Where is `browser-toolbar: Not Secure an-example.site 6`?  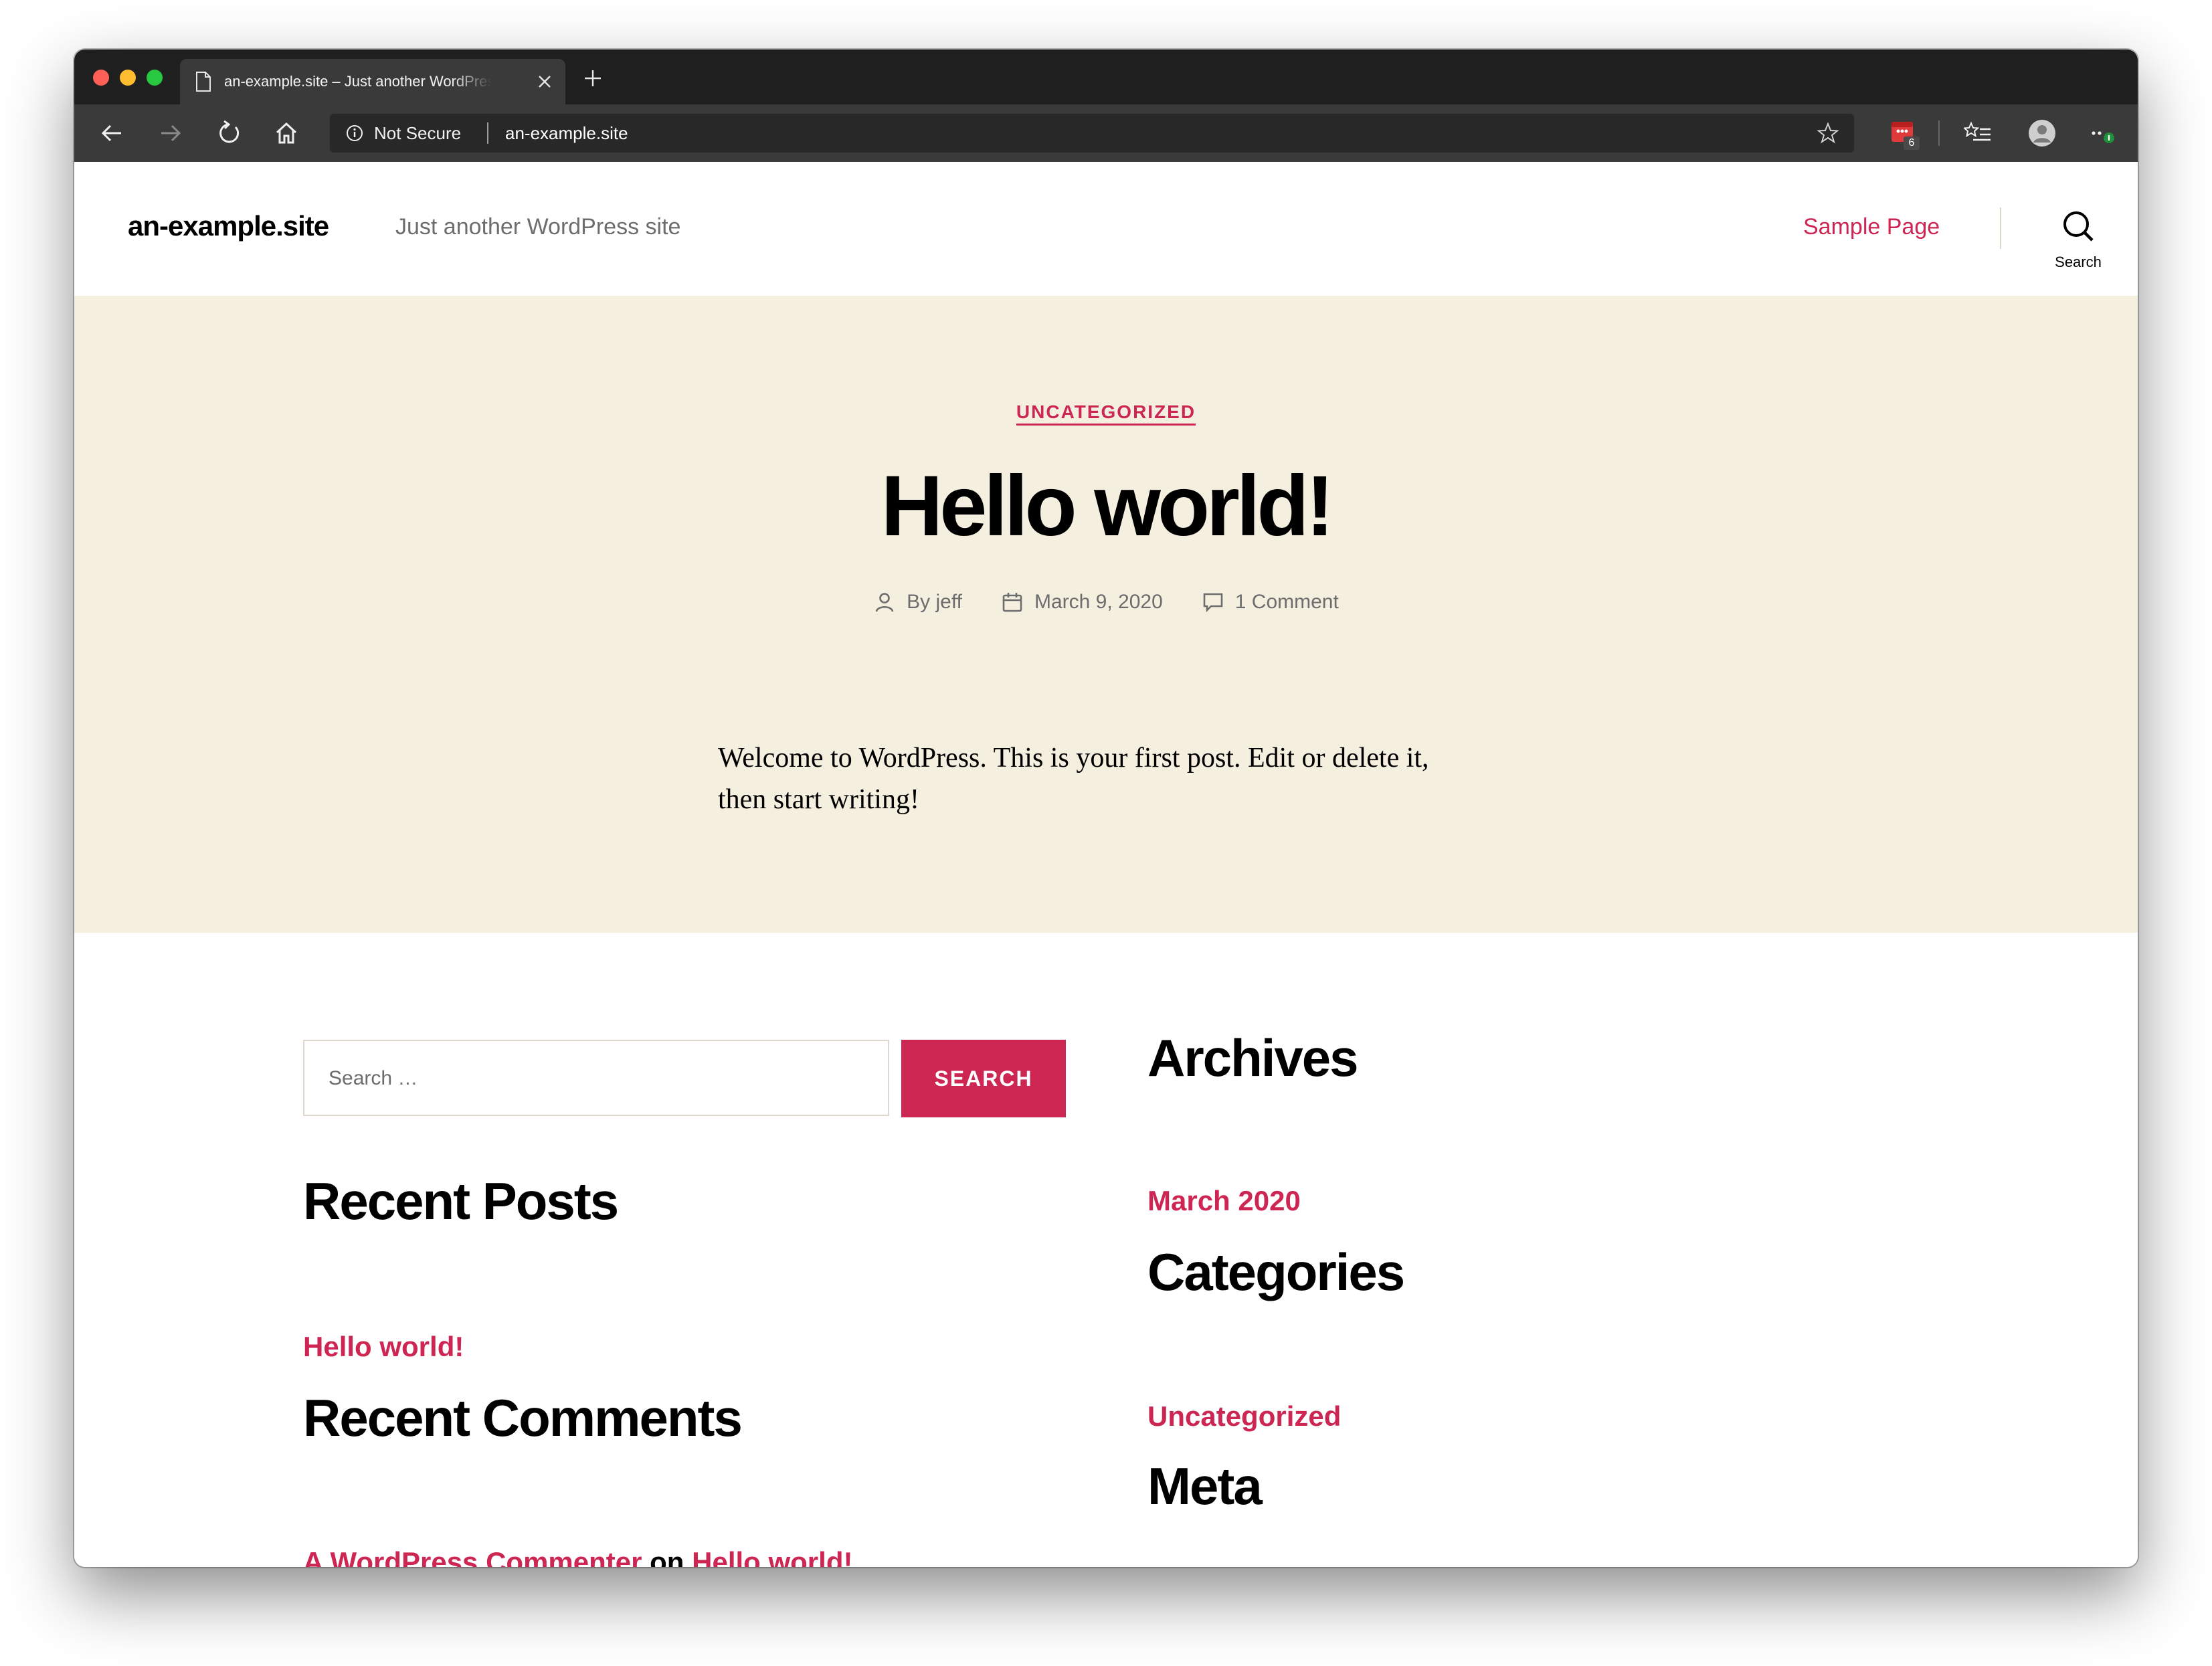 browser-toolbar: Not Secure an-example.site 6 is located at coordinates (1106, 133).